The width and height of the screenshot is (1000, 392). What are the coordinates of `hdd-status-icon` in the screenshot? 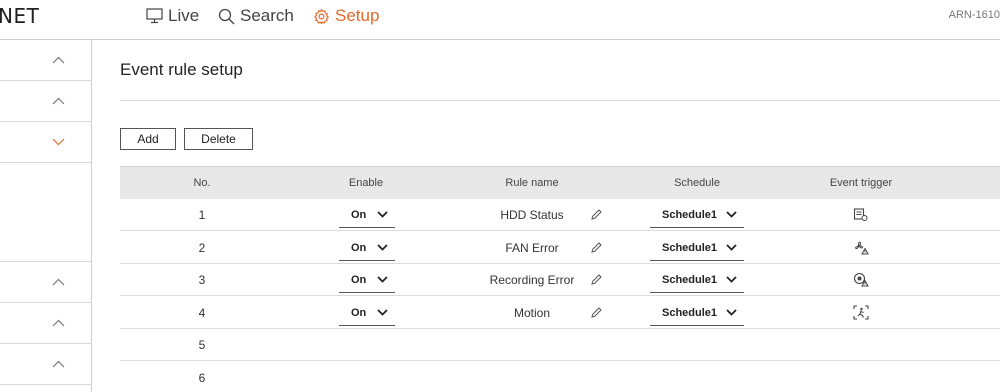 It's located at (860, 214).